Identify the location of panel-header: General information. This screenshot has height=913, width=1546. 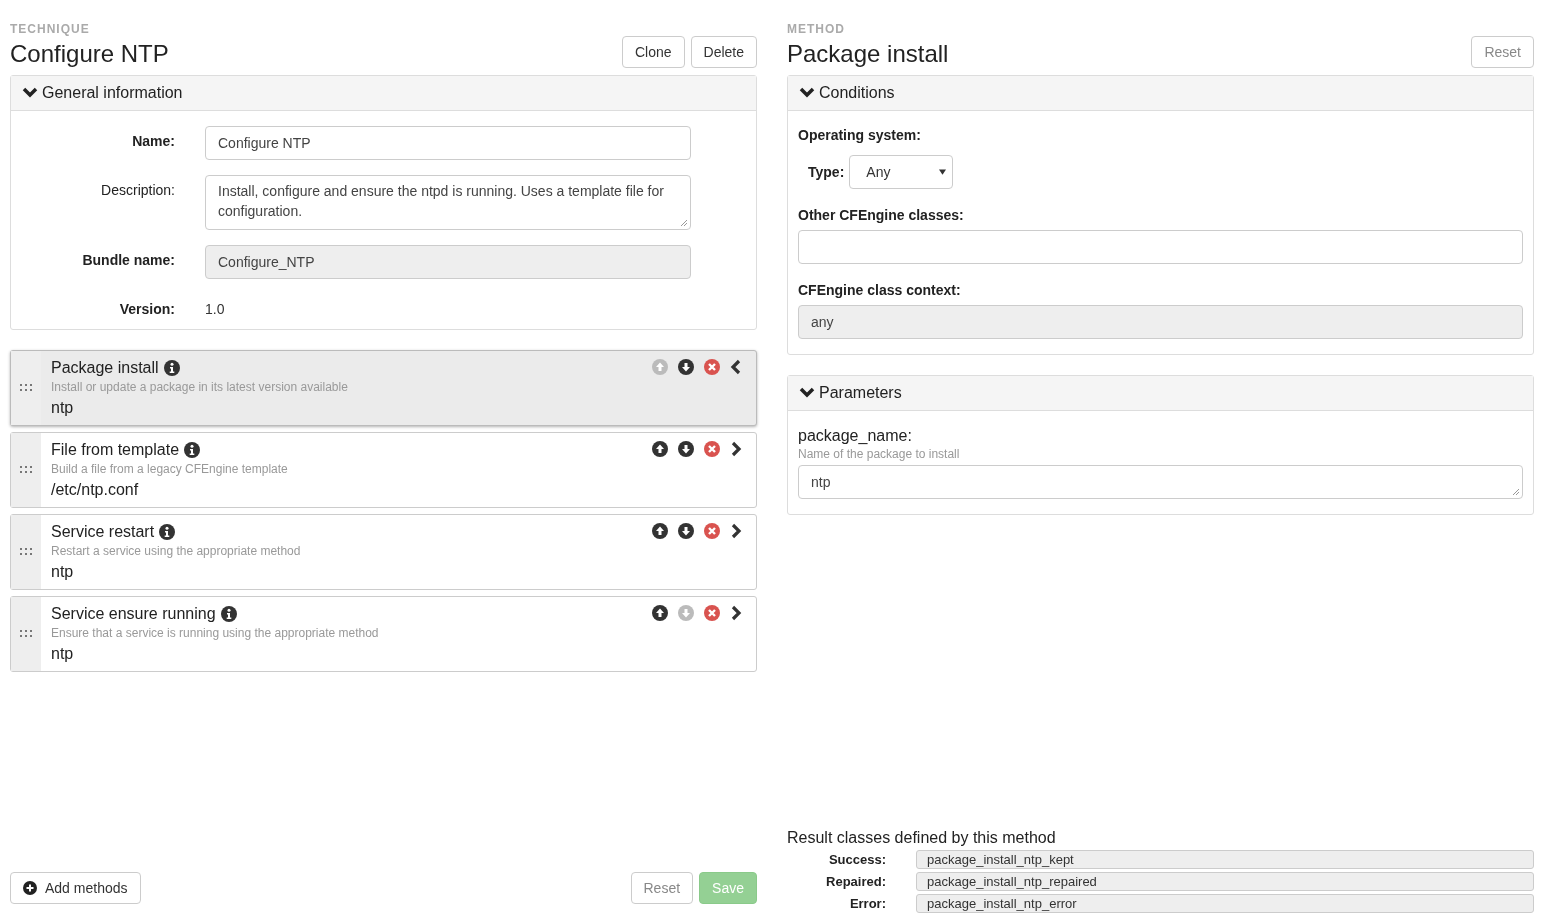
(383, 93).